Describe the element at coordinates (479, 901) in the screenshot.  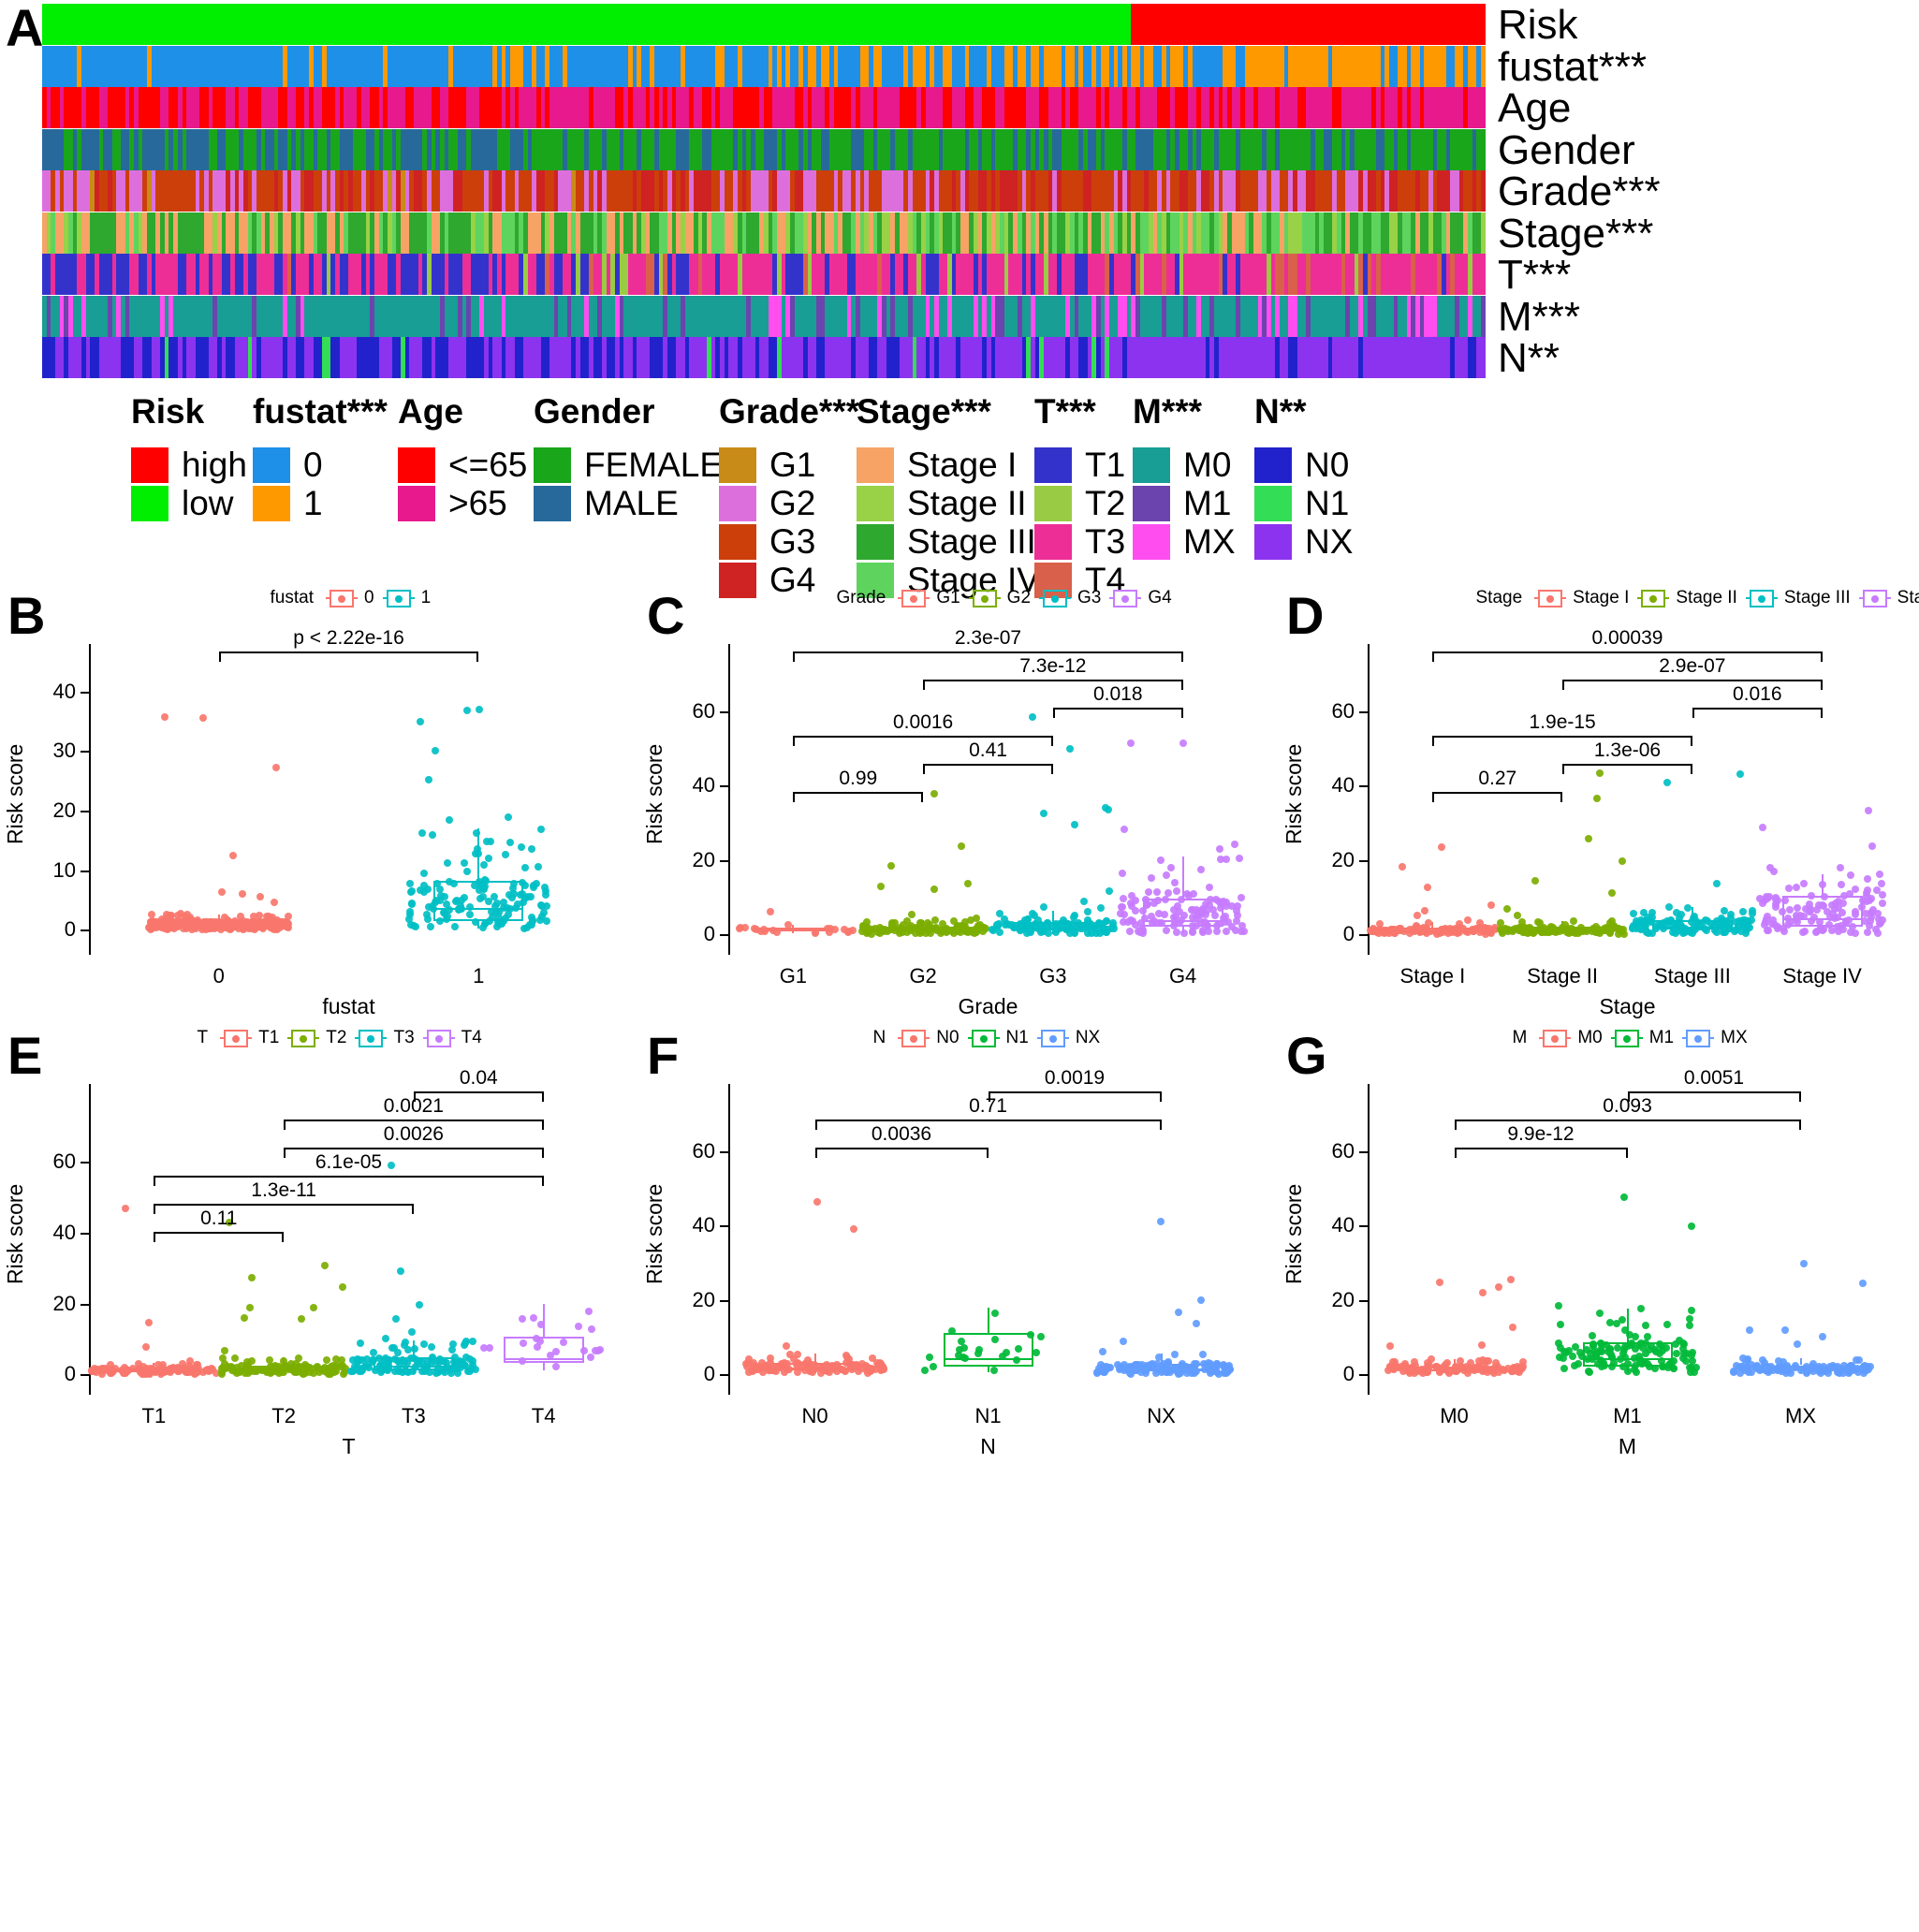
I see `box` at that location.